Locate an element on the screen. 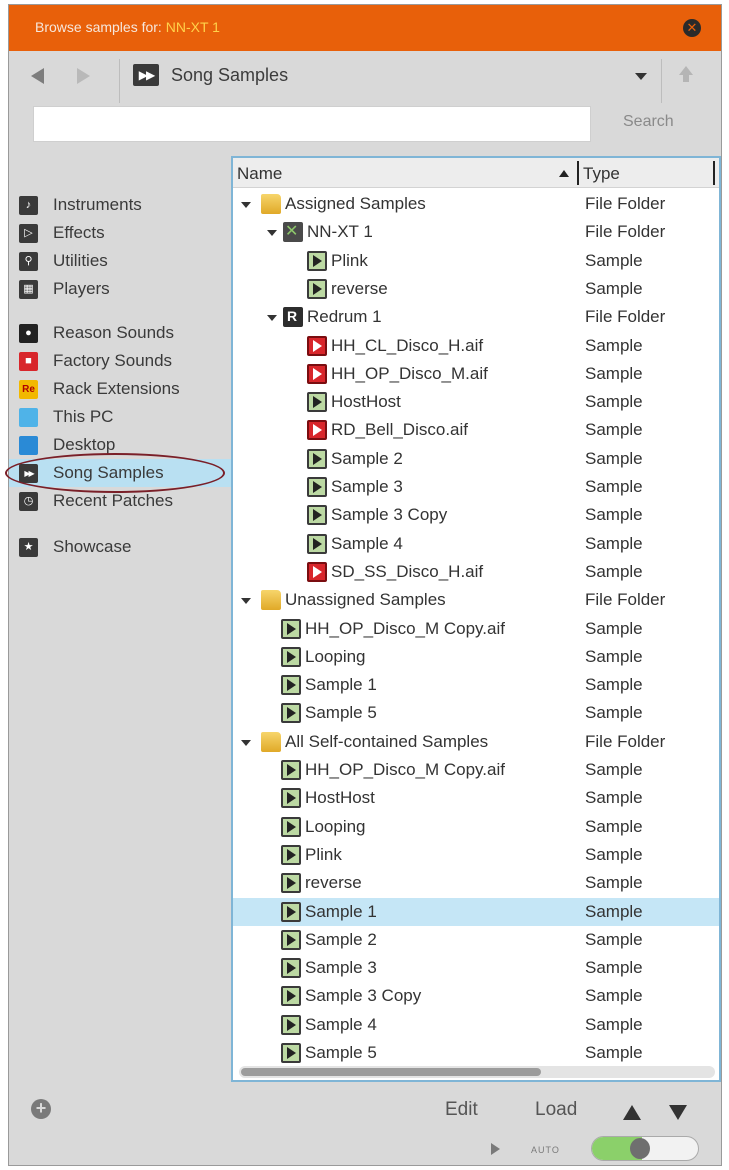 The image size is (729, 1170). sample-row: HH_CL_Disco_H.aif Sample is located at coordinates (476, 346).